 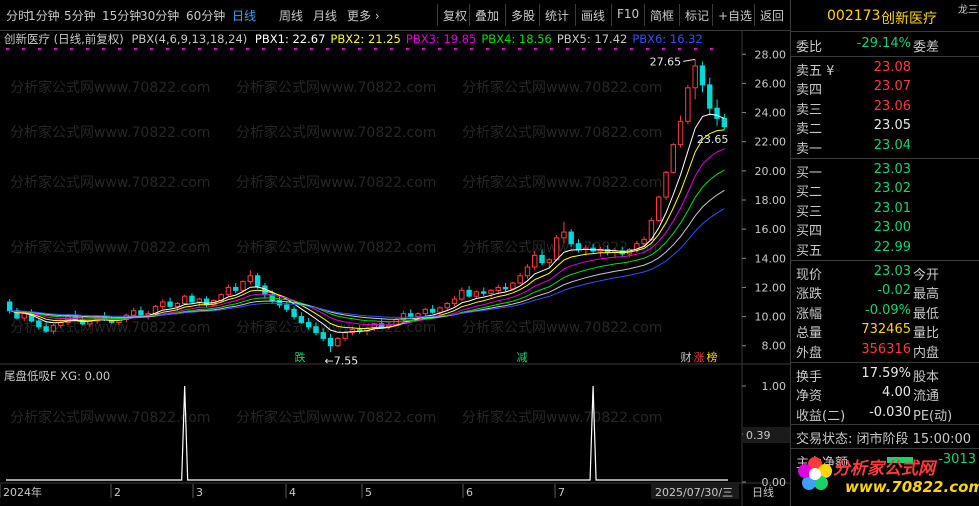 What do you see at coordinates (809, 47) in the screenshot?
I see `weibi-row-label: 委比` at bounding box center [809, 47].